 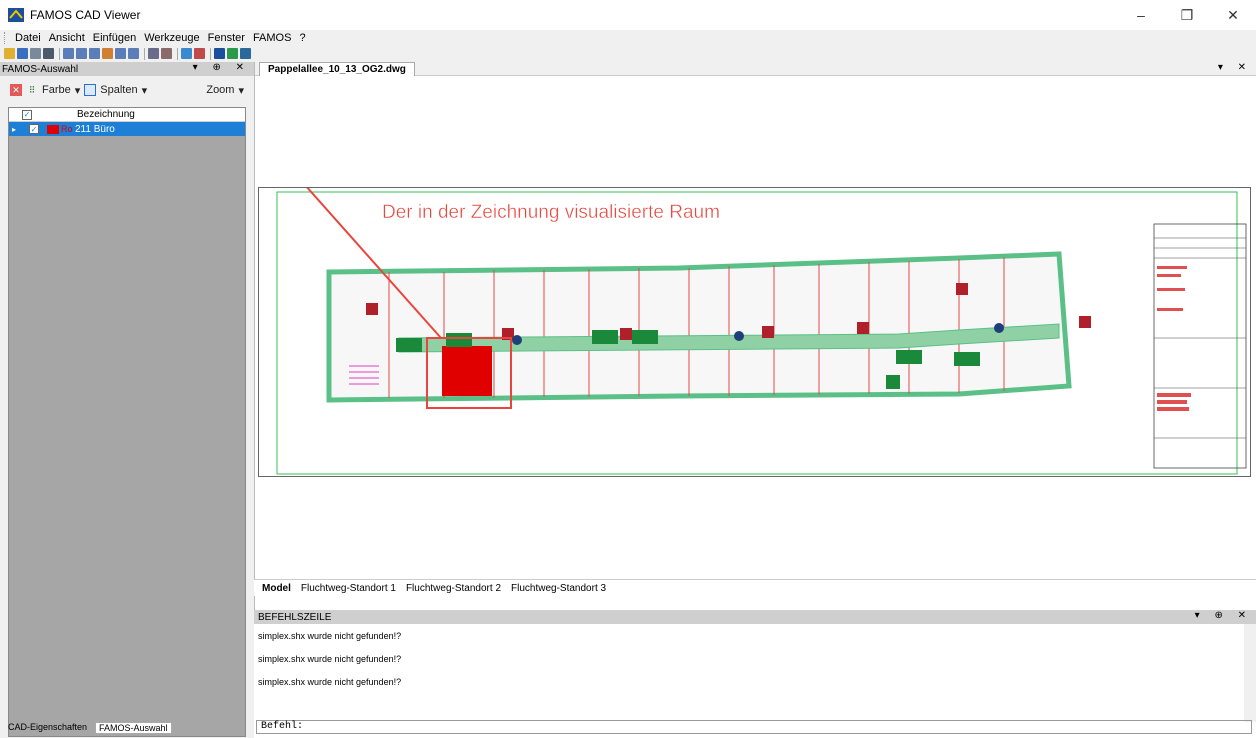 What do you see at coordinates (5, 37) in the screenshot?
I see `menu-grip-icon` at bounding box center [5, 37].